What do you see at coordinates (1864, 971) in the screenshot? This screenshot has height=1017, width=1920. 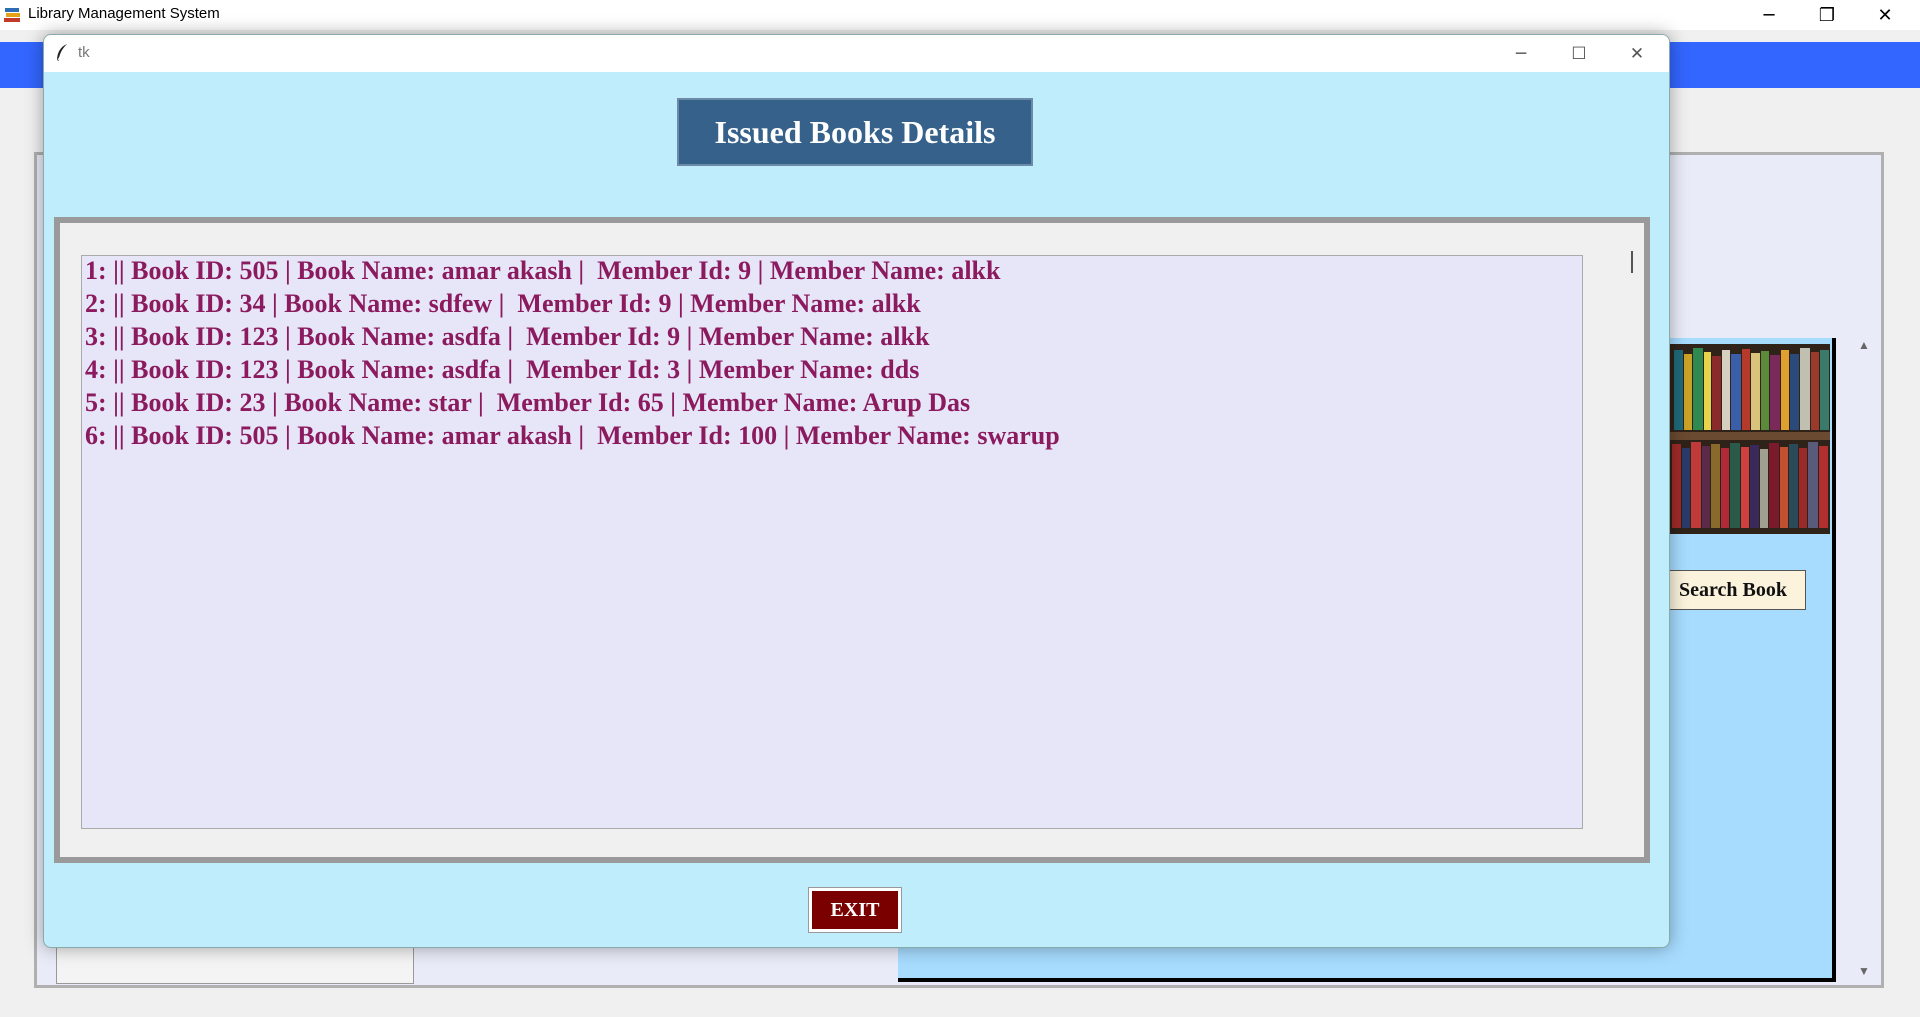 I see `main-scroll-down-arrow: ▼` at bounding box center [1864, 971].